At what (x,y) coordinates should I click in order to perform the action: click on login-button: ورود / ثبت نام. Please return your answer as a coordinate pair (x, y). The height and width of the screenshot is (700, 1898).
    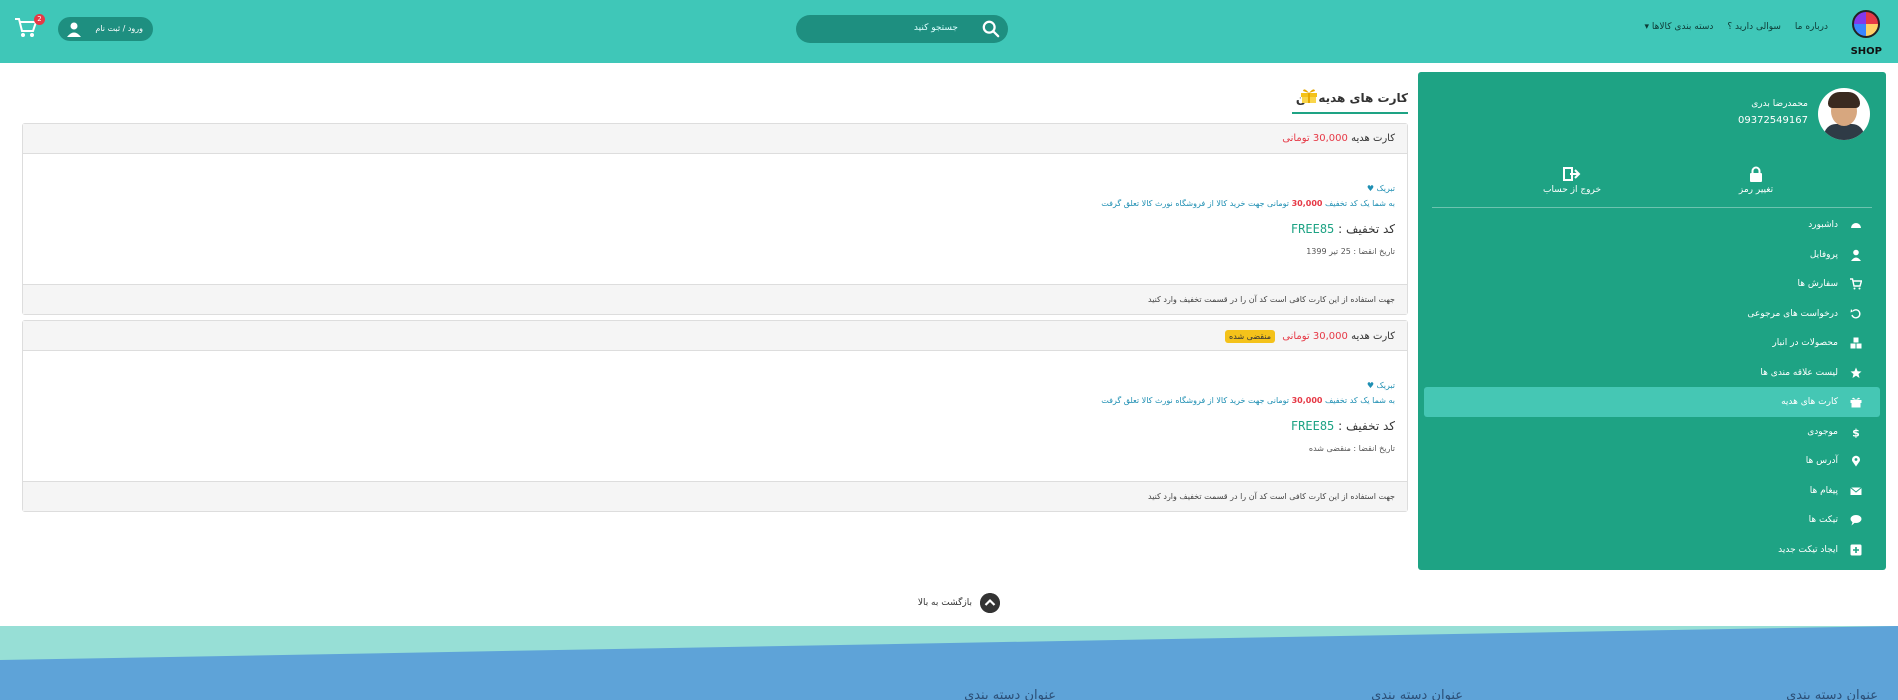
    Looking at the image, I should click on (105, 29).